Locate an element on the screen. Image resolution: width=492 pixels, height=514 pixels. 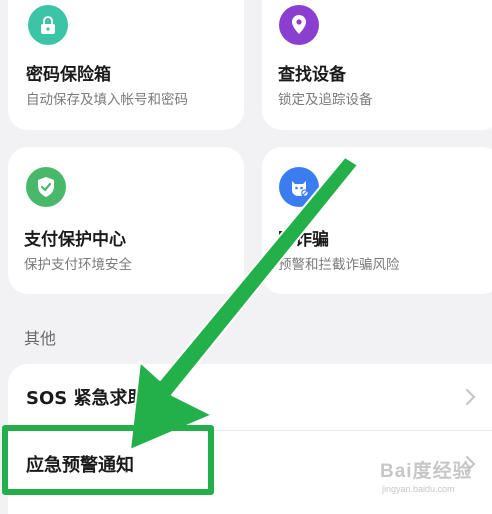
watermark-url: jingyan.baidu.com is located at coordinates (418, 489).